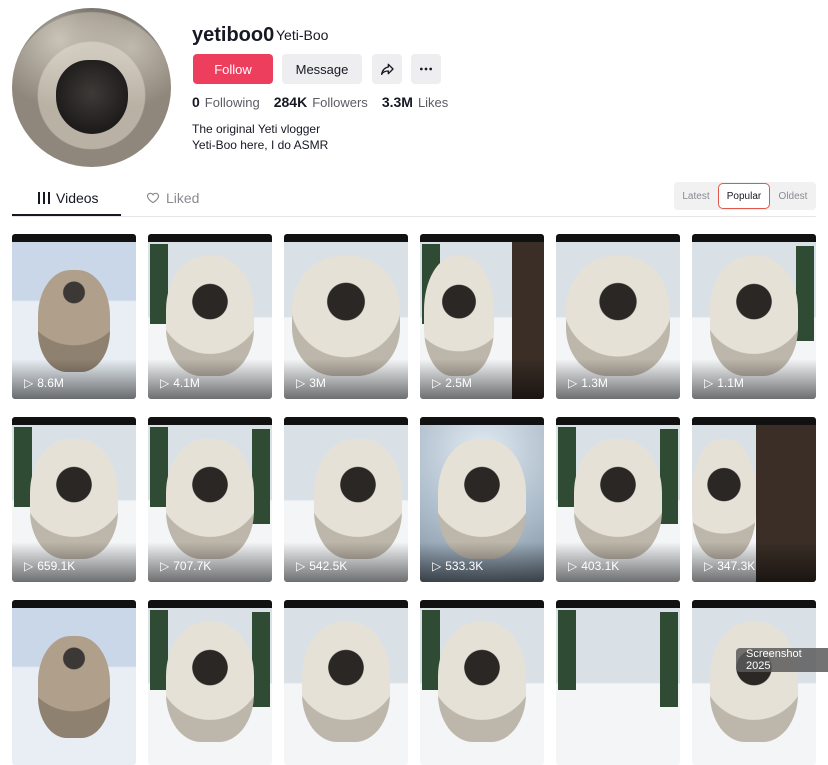 The height and width of the screenshot is (765, 828). Describe the element at coordinates (302, 35) in the screenshot. I see `profile-display-name: Yeti-Boo` at that location.